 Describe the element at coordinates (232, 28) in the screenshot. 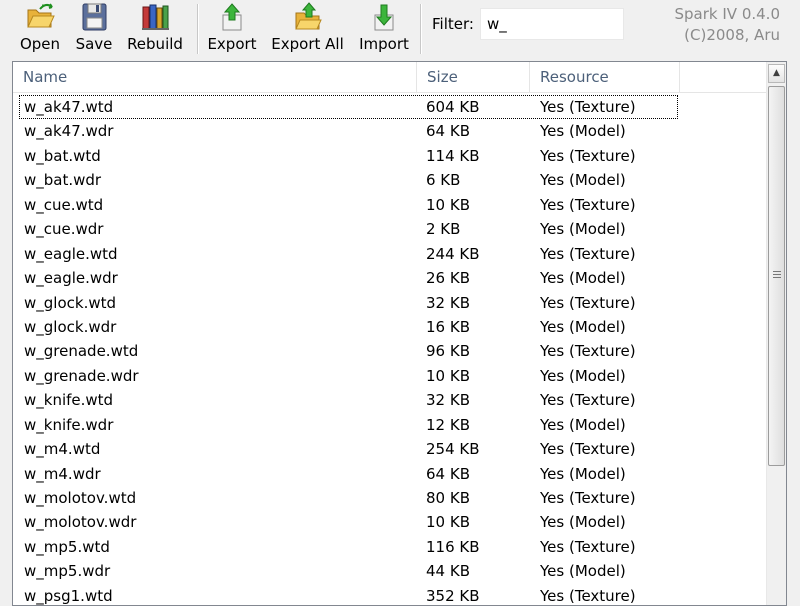

I see `export-button: Export` at that location.